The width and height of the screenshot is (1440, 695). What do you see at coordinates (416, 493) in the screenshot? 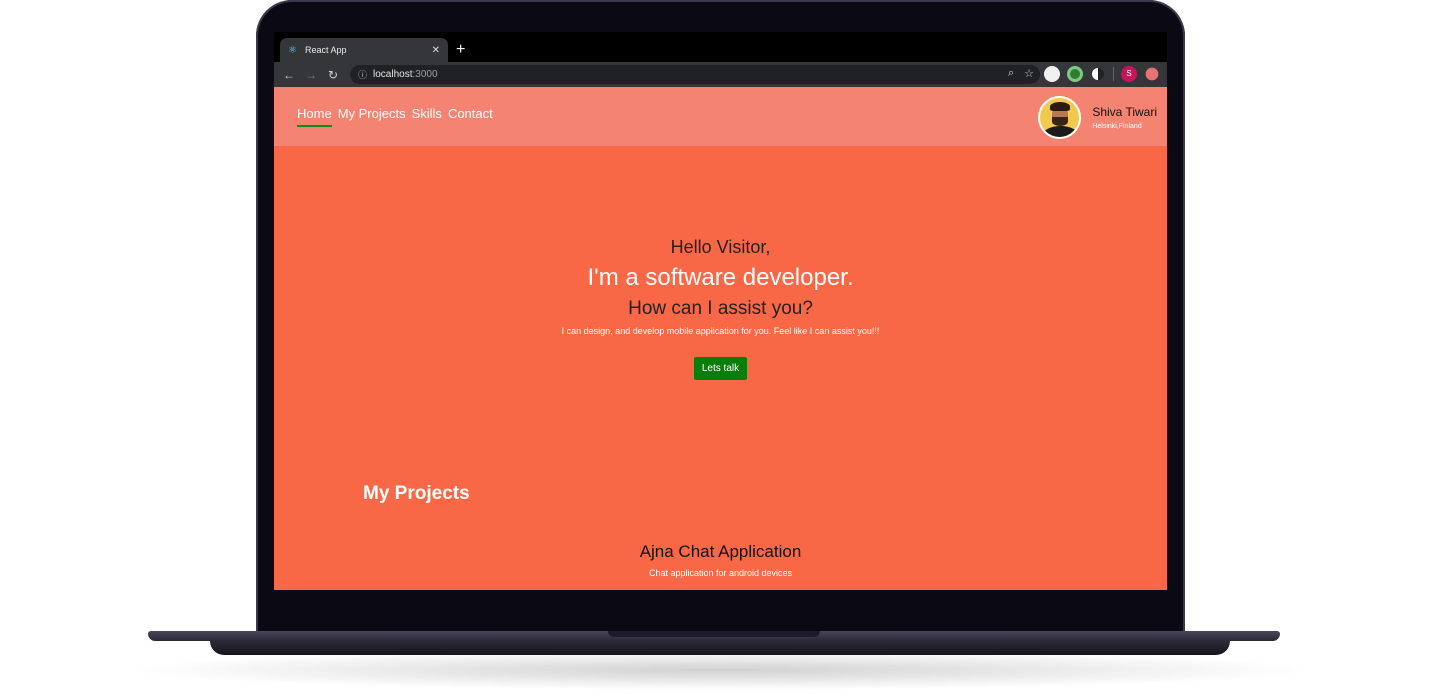
I see `projects-section-title: My Projects` at bounding box center [416, 493].